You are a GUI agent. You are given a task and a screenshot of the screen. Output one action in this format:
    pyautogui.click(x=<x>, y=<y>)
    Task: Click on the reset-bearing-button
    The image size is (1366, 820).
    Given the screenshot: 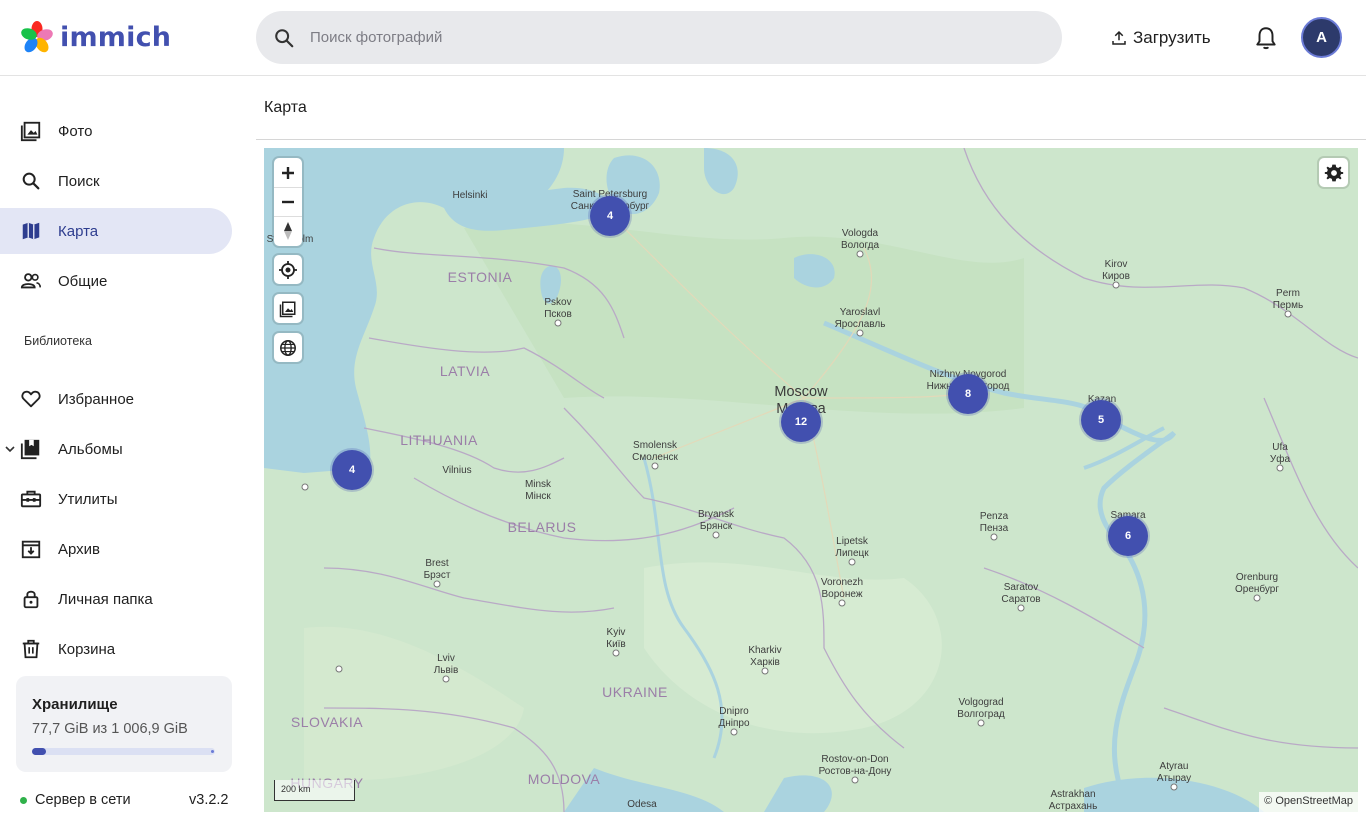 What is the action you would take?
    pyautogui.click(x=288, y=230)
    